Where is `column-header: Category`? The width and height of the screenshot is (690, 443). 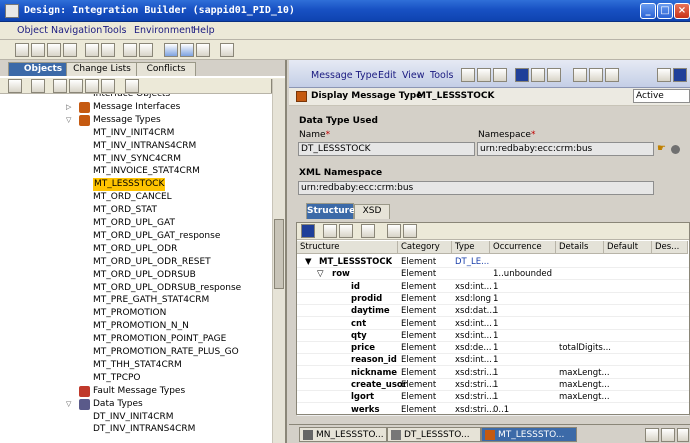
column-header: Category is located at coordinates (425, 247).